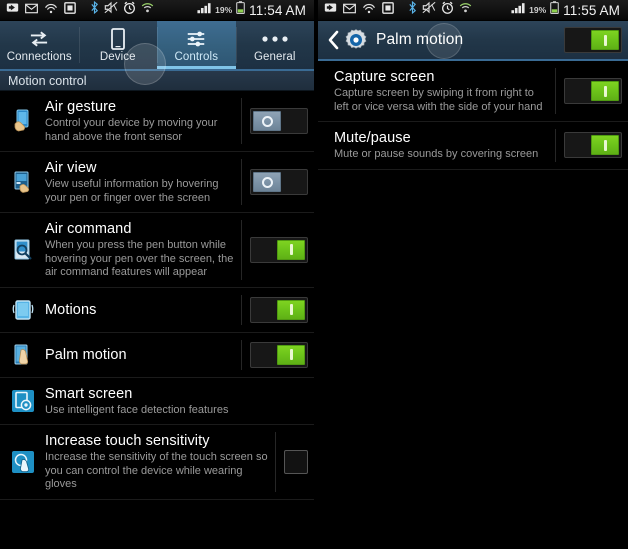  Describe the element at coordinates (372, 138) in the screenshot. I see `item-title: Mute/pause` at that location.